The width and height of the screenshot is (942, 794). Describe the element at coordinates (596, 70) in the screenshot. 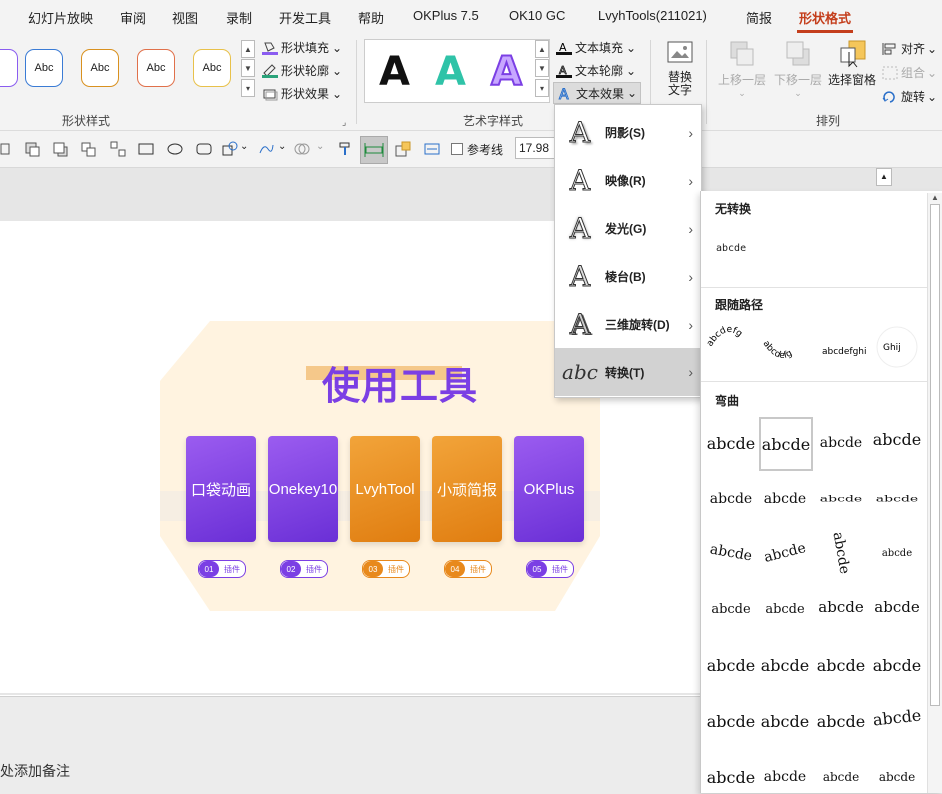

I see `text-outline-button: A 文本轮廓 ⌄` at that location.